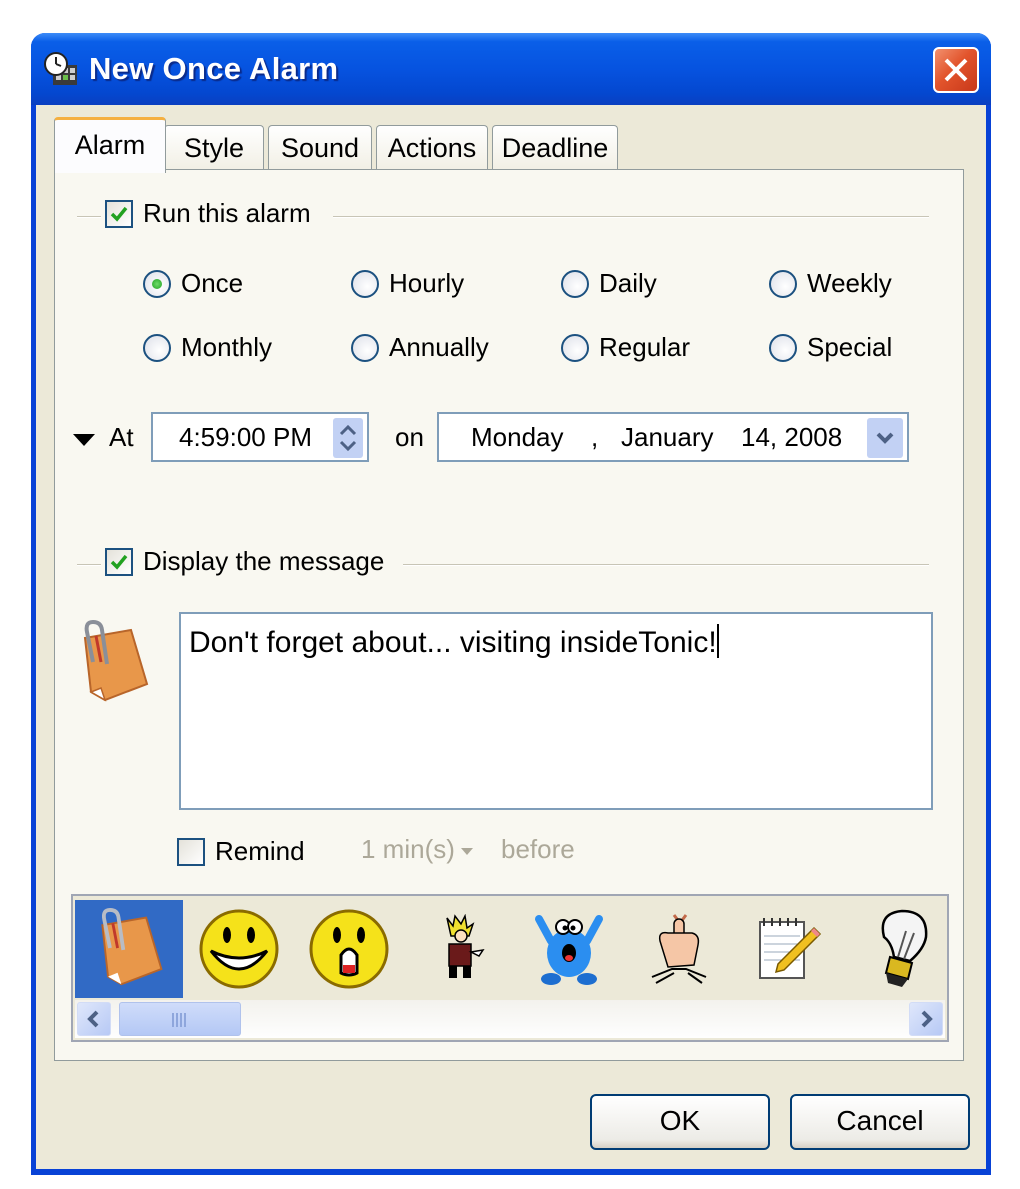  Describe the element at coordinates (214, 148) in the screenshot. I see `tab-style: Style` at that location.